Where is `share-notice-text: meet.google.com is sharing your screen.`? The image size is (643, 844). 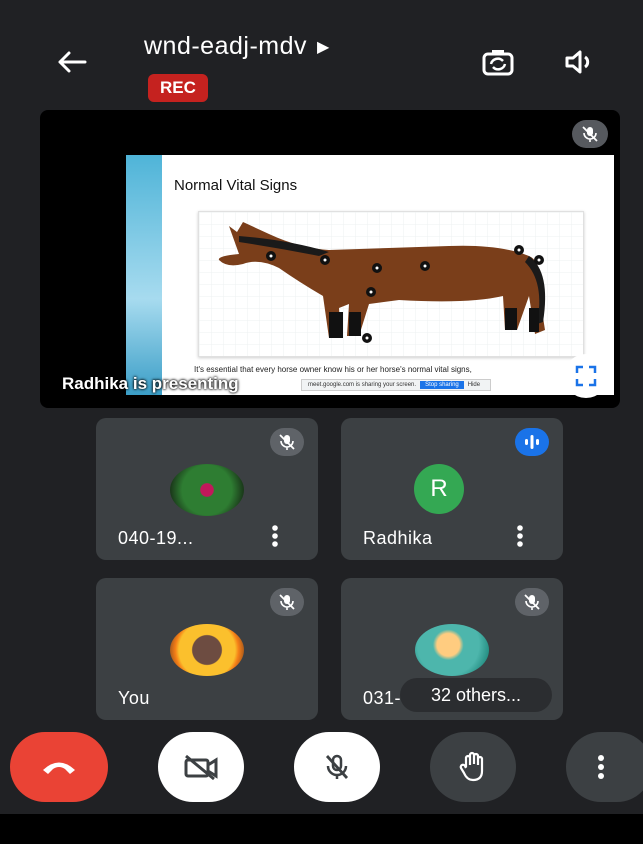
share-notice-text: meet.google.com is sharing your screen. is located at coordinates (362, 385).